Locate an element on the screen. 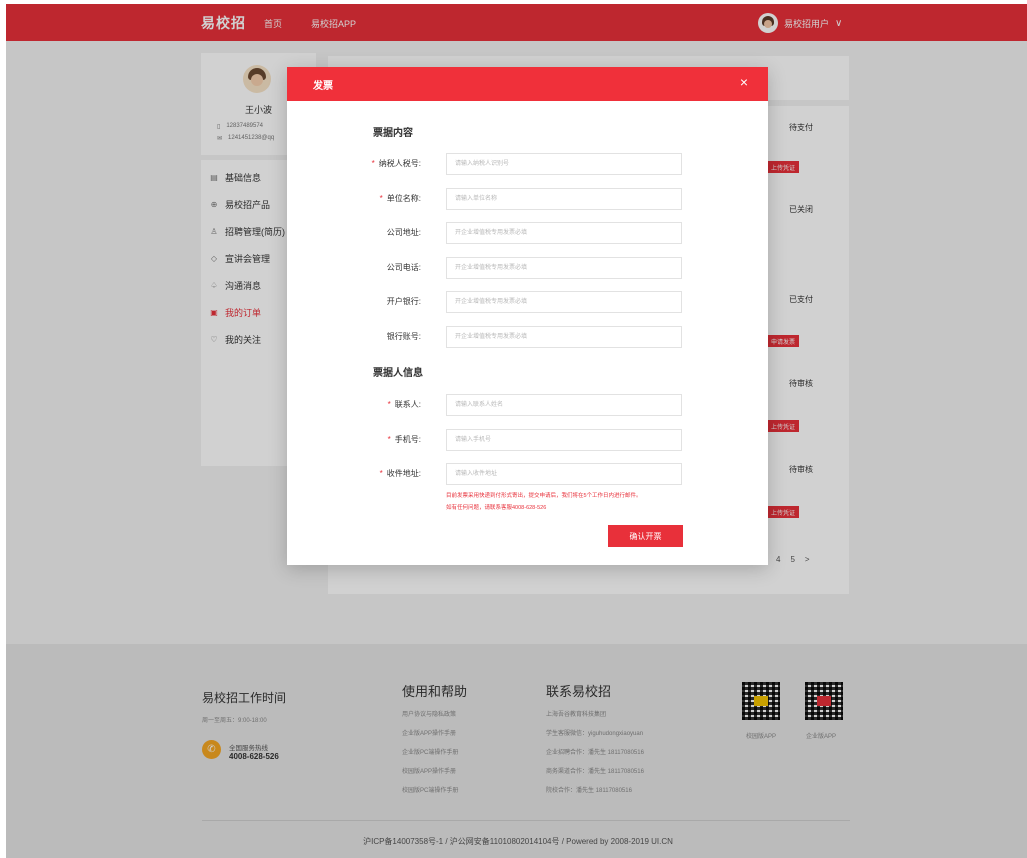  mobile-row: * 手机号: is located at coordinates (527, 440).